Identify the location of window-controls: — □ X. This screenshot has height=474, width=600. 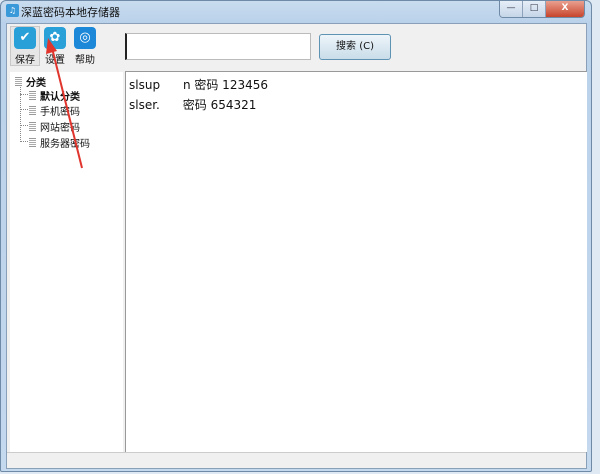
(542, 9).